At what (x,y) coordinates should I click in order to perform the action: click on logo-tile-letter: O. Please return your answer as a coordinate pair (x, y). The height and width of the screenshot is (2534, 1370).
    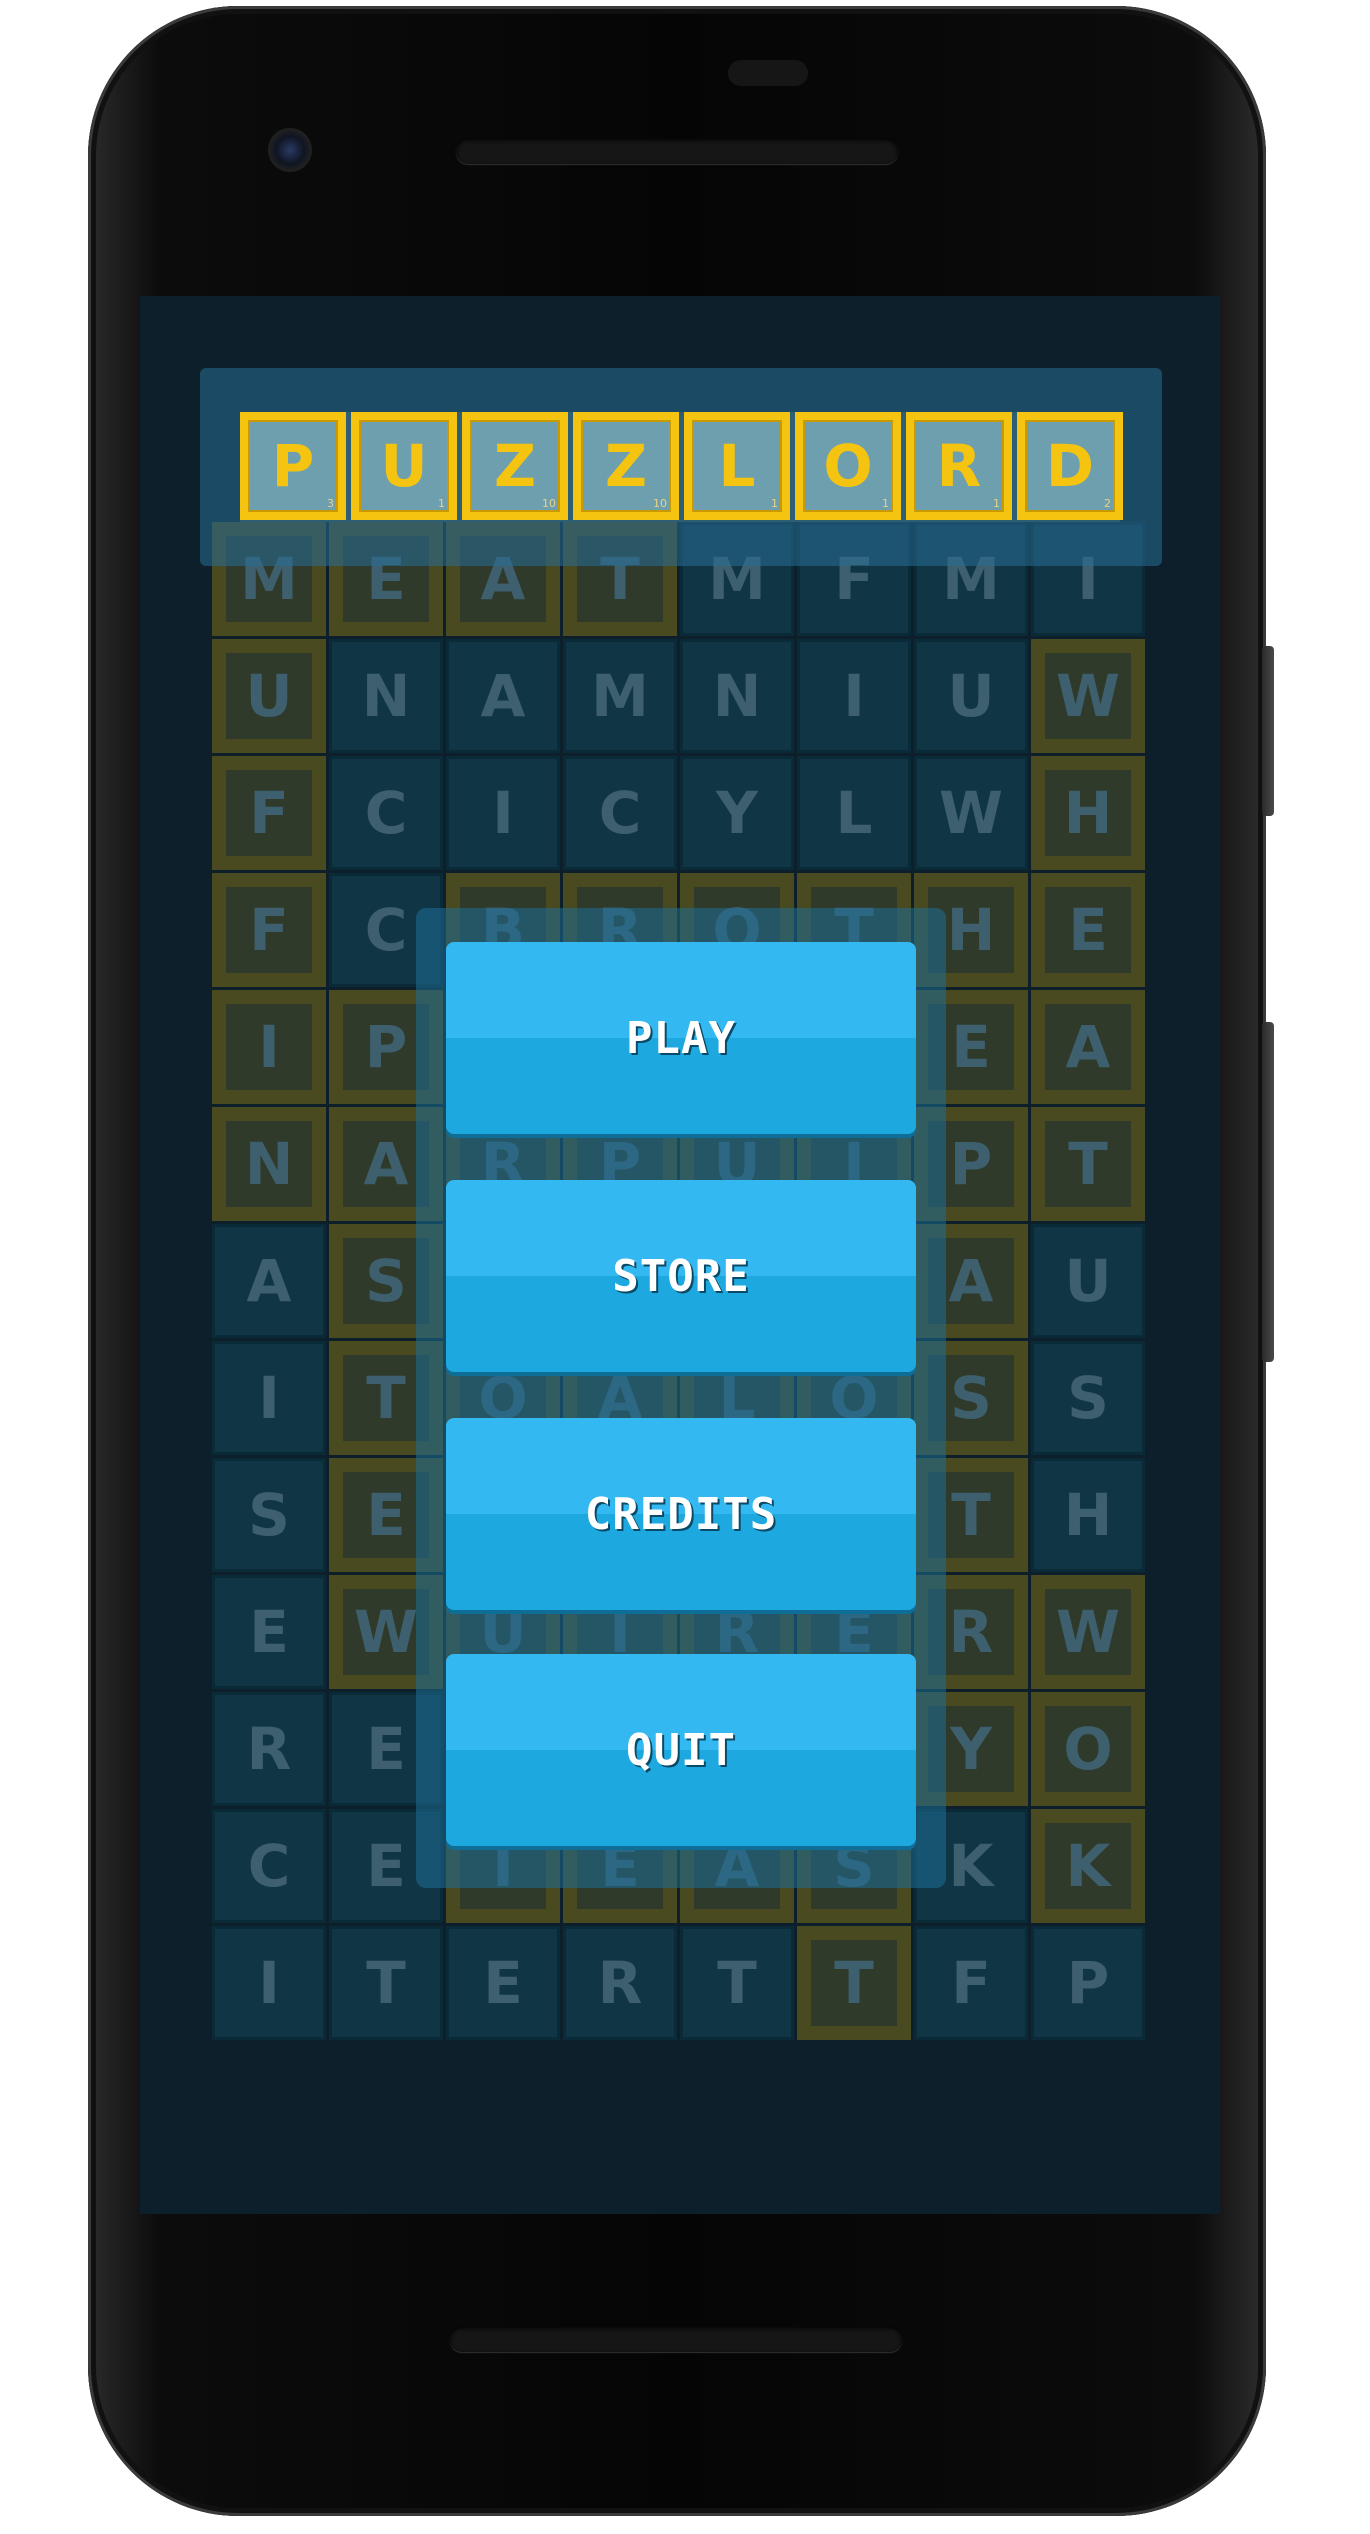
    Looking at the image, I should click on (848, 466).